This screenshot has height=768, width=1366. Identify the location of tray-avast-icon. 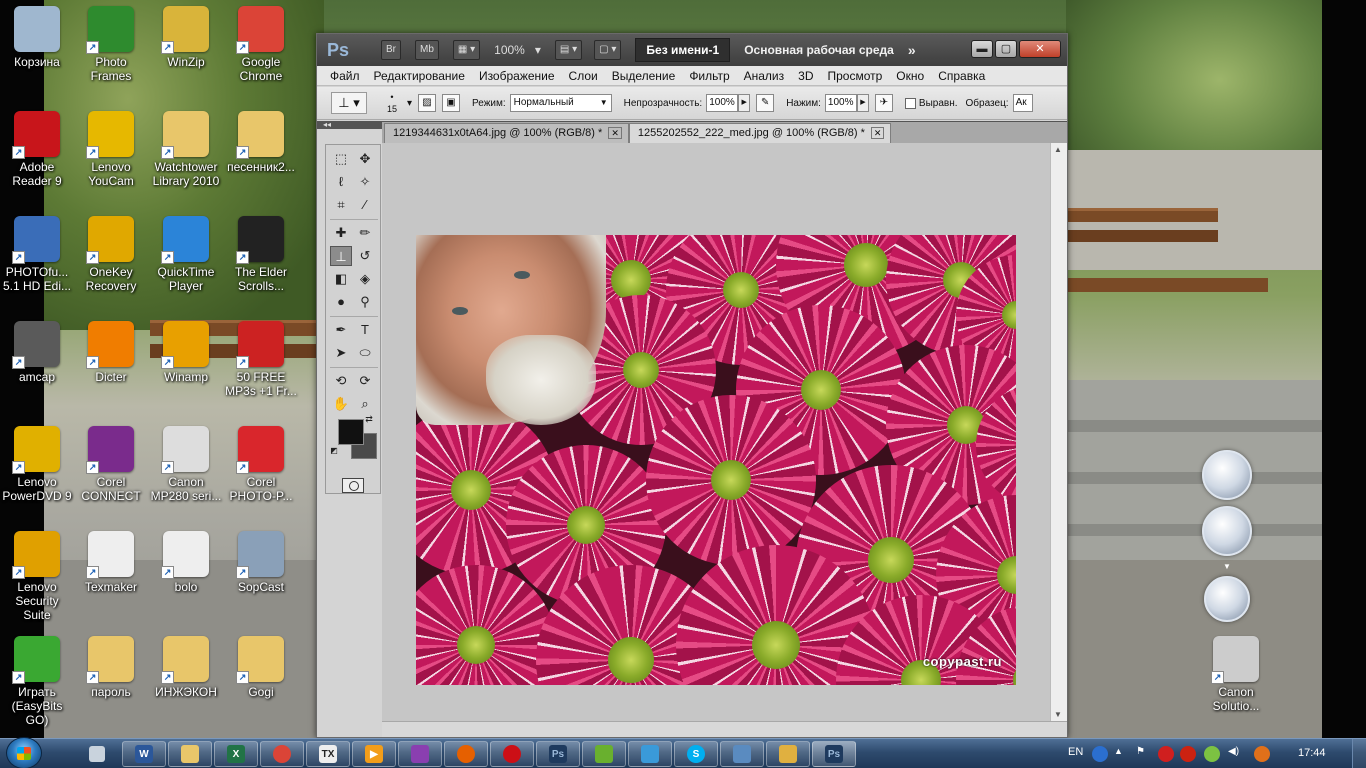
(1262, 754).